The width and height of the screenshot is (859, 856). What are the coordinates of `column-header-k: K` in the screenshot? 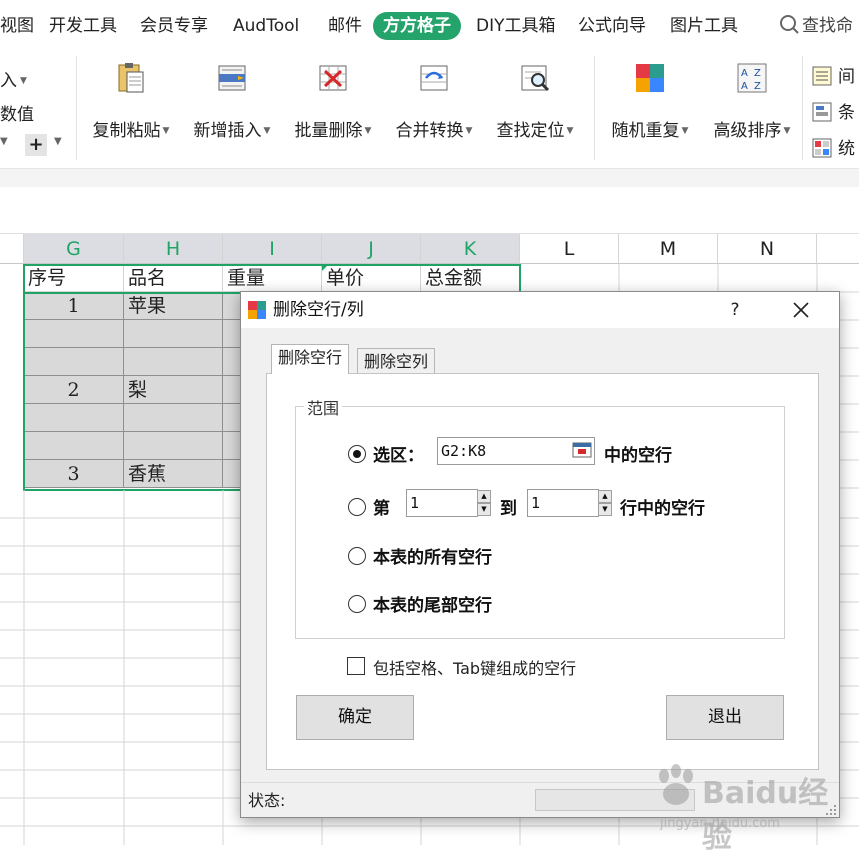 It's located at (470, 249).